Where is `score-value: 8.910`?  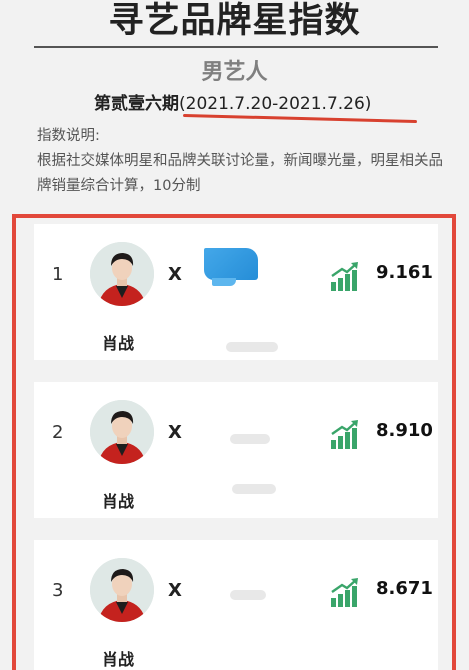 score-value: 8.910 is located at coordinates (404, 430).